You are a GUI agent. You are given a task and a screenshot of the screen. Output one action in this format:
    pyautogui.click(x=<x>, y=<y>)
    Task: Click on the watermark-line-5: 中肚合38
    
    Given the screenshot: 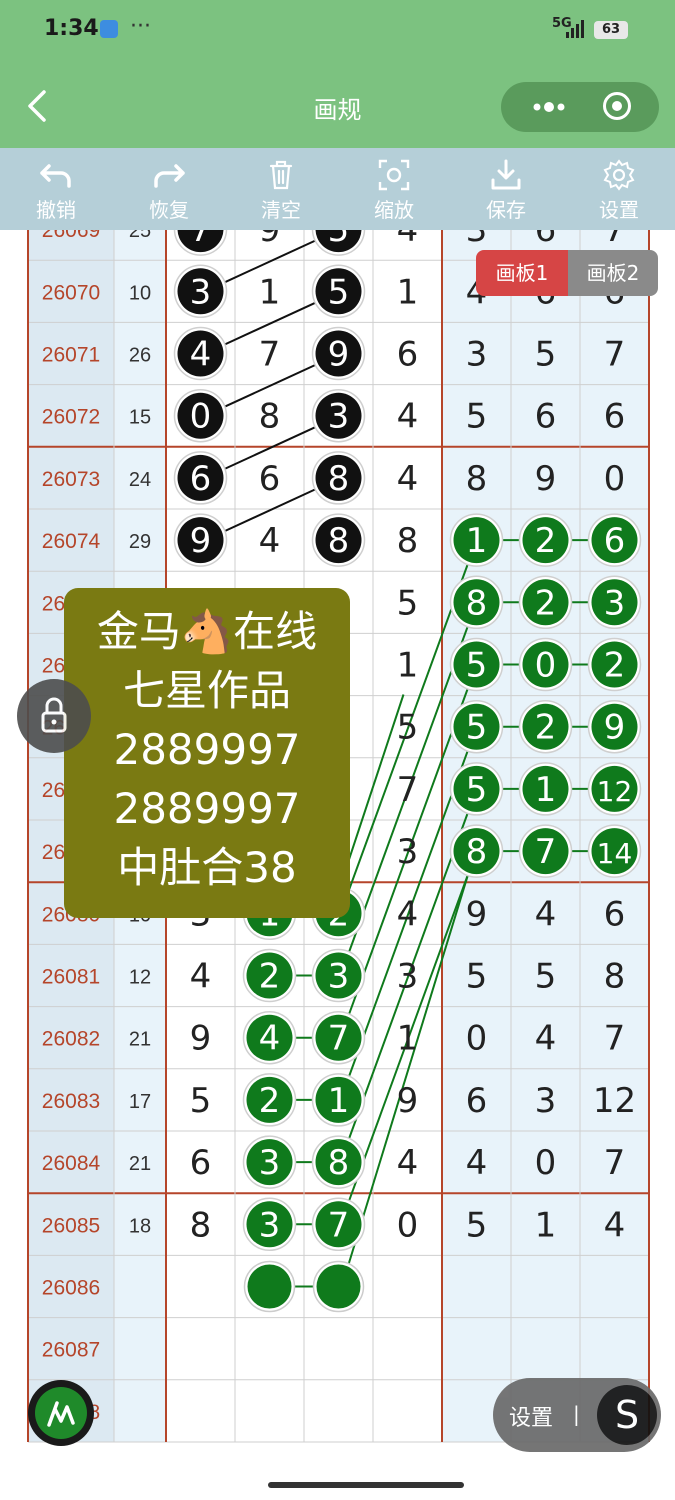 What is the action you would take?
    pyautogui.click(x=207, y=867)
    